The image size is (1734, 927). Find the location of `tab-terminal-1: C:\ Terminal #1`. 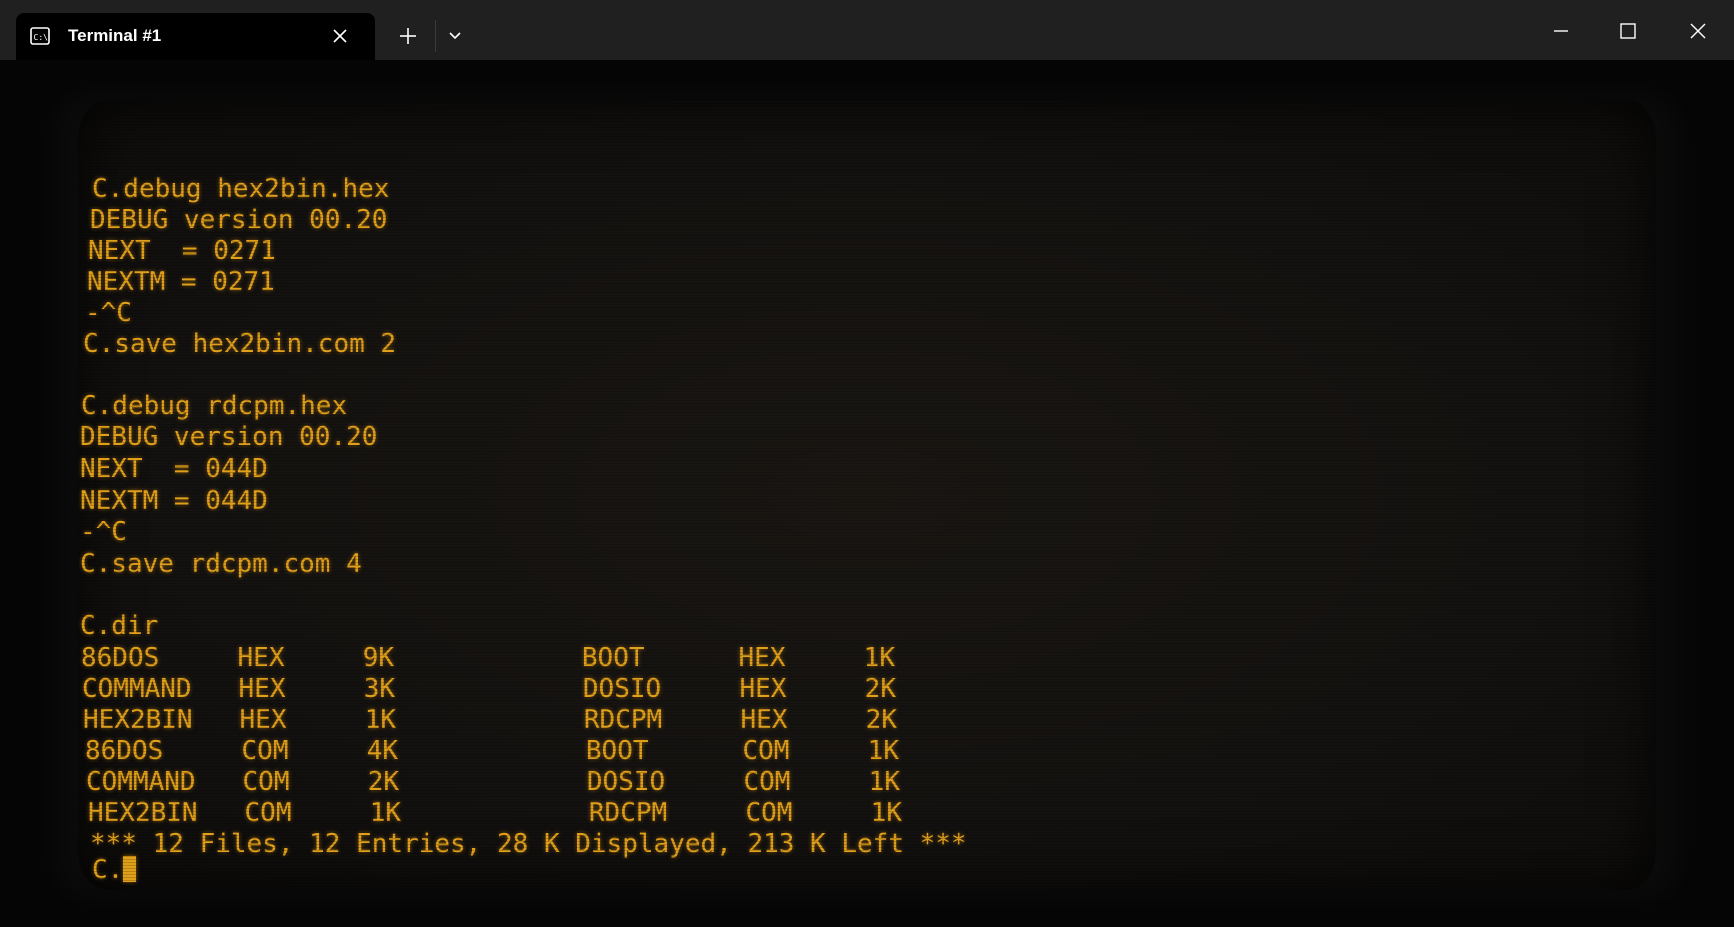

tab-terminal-1: C:\ Terminal #1 is located at coordinates (195, 36).